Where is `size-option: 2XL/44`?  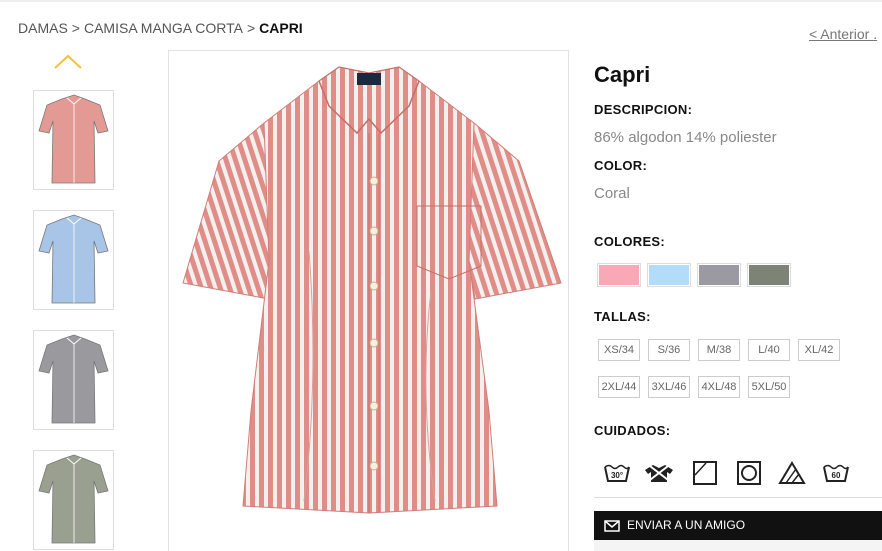 size-option: 2XL/44 is located at coordinates (619, 387).